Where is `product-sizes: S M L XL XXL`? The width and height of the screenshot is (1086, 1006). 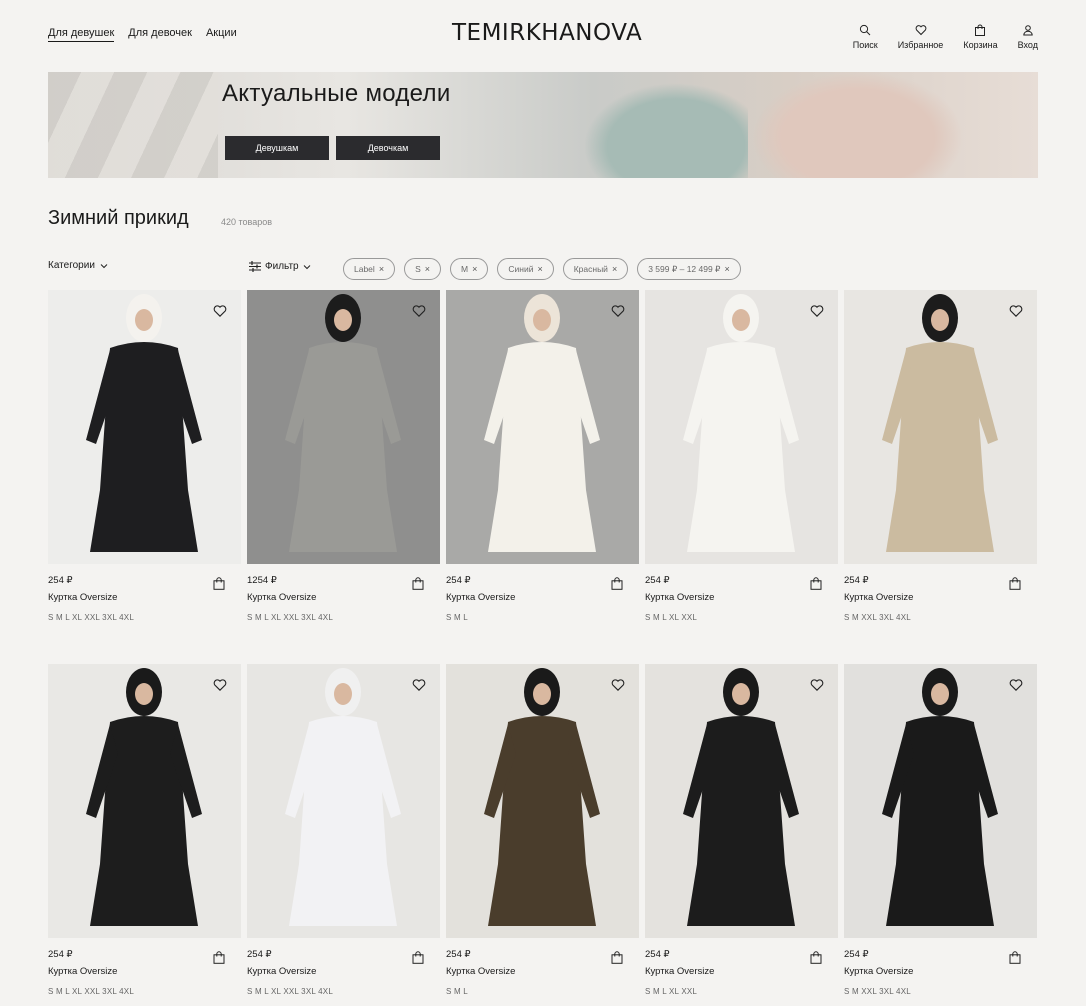 product-sizes: S M L XL XXL is located at coordinates (671, 617).